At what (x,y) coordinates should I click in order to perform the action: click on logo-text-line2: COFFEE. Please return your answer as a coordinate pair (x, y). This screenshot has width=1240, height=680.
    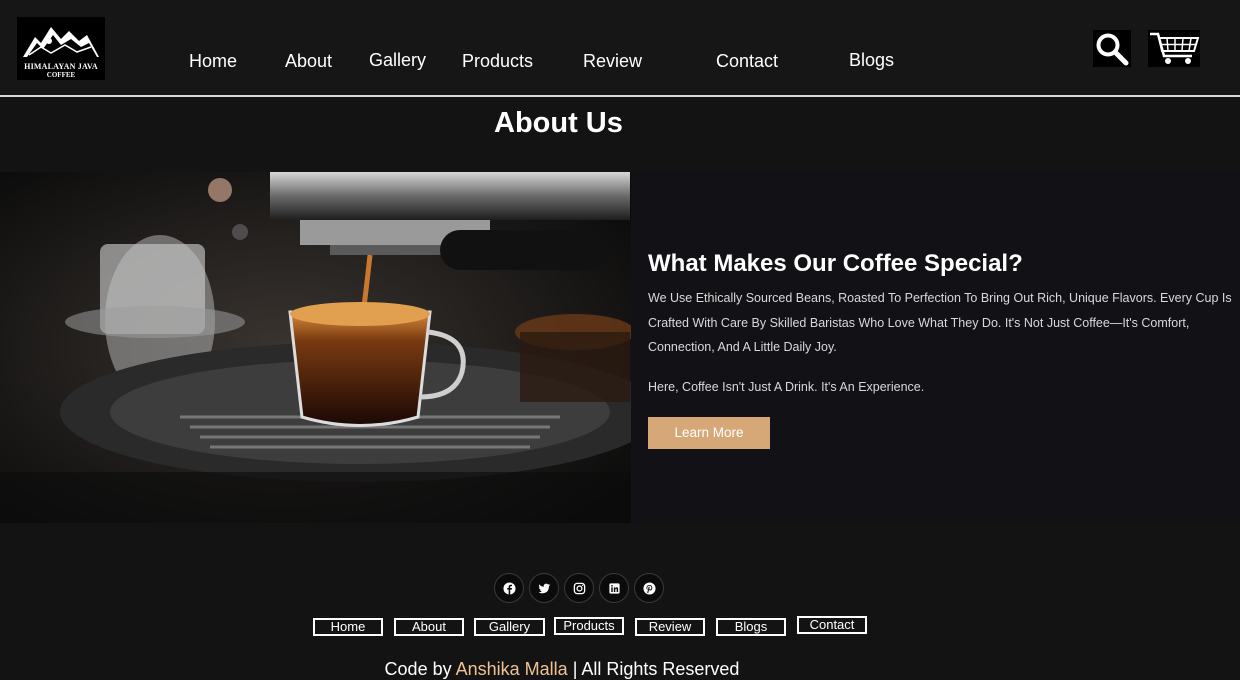
    Looking at the image, I should click on (61, 75).